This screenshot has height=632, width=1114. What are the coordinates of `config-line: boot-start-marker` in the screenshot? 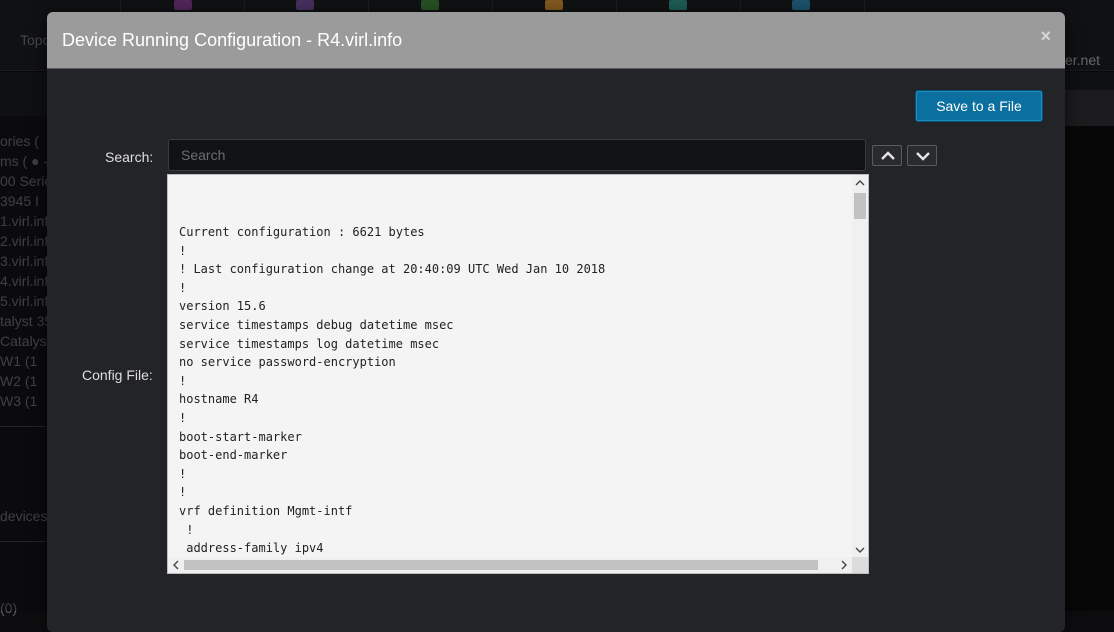 It's located at (240, 436).